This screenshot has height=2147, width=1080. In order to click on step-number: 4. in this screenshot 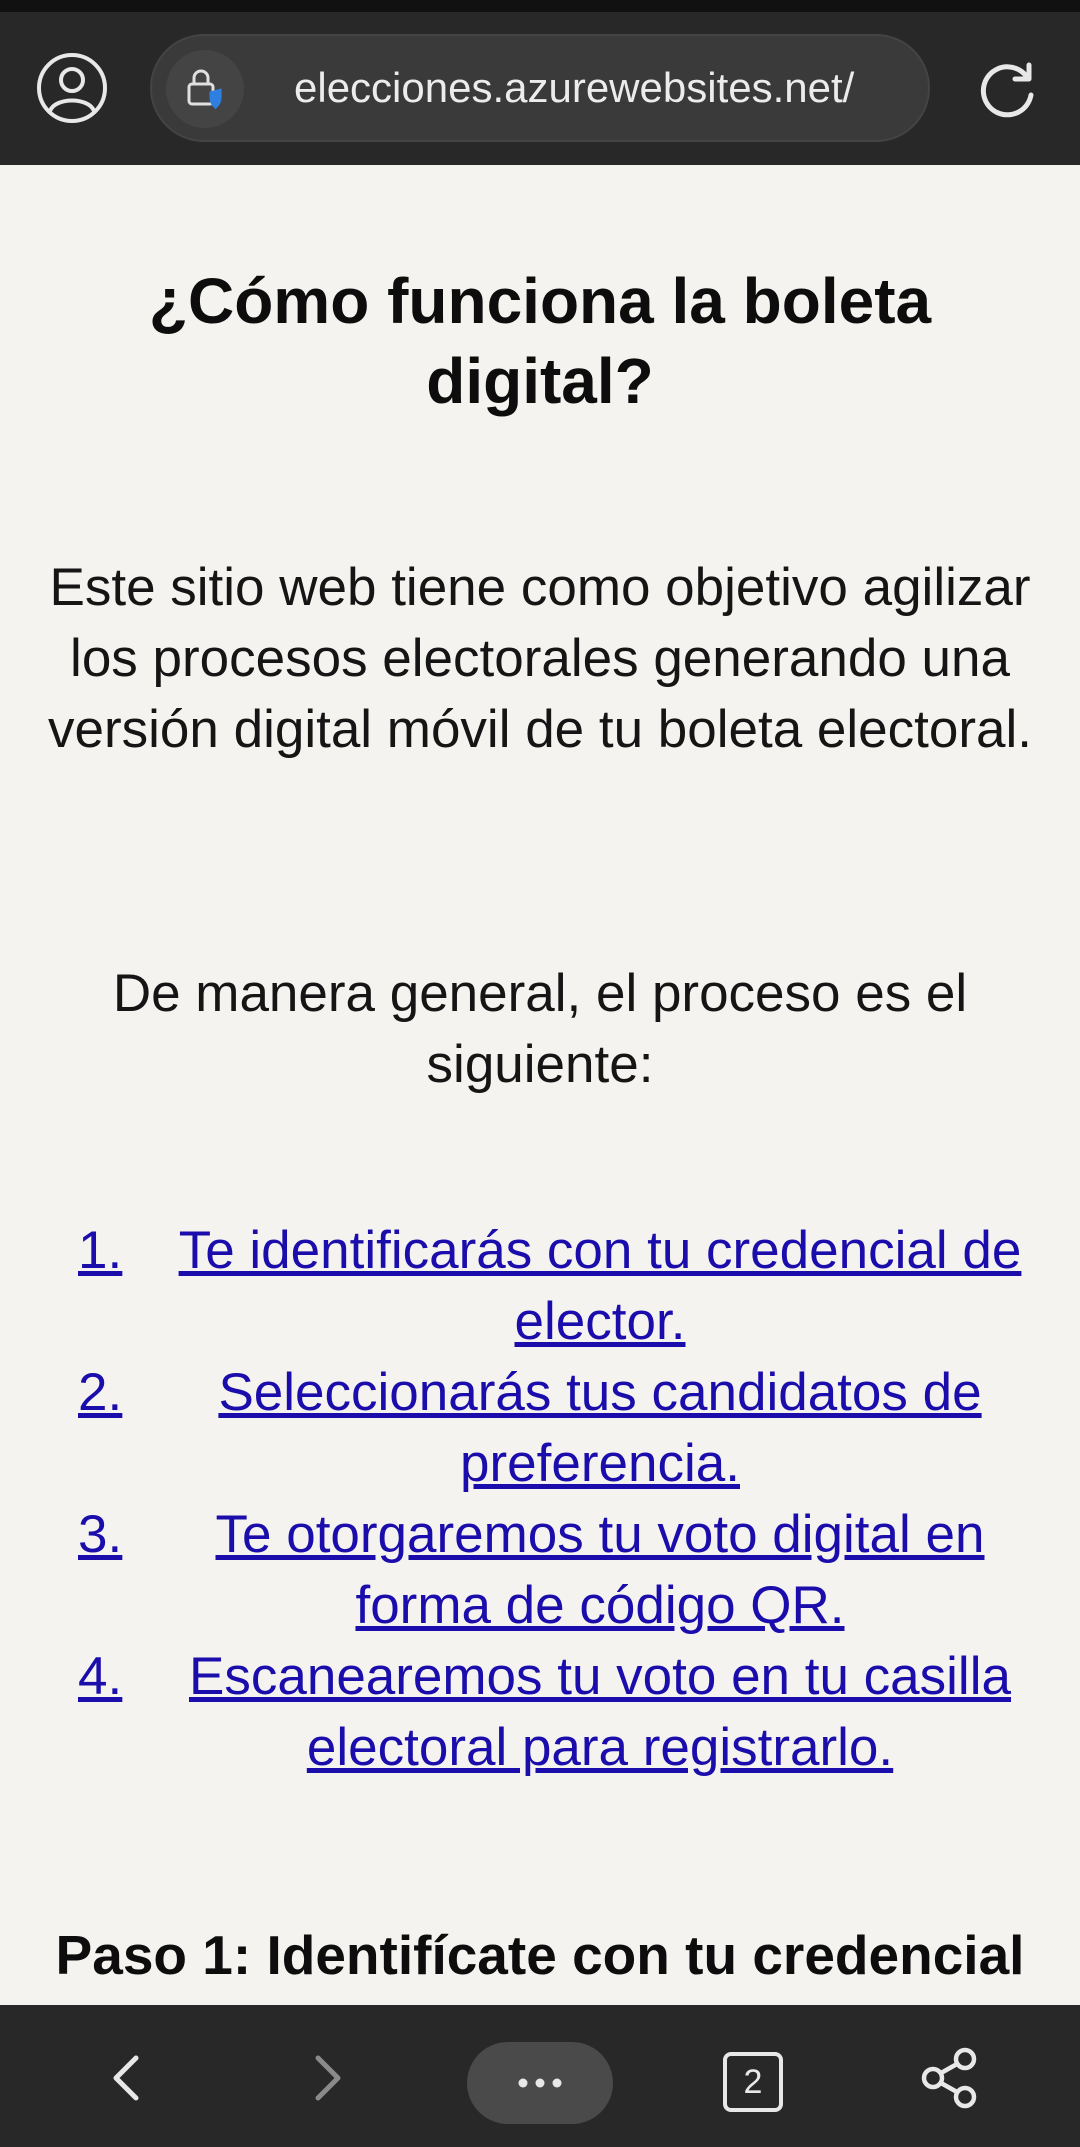, I will do `click(80, 1712)`.